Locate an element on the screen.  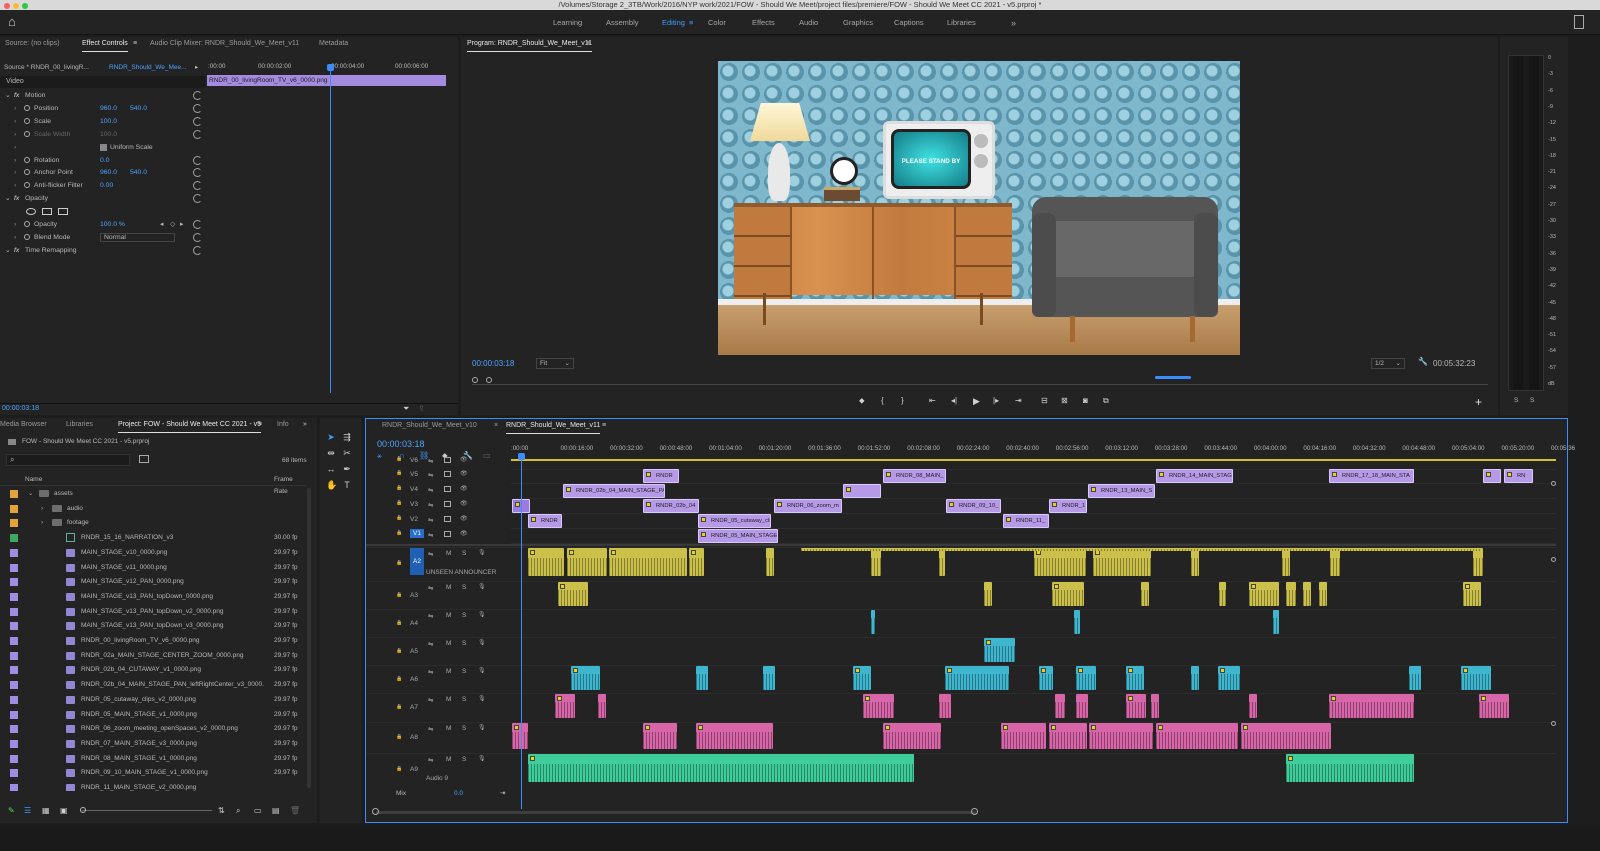
button-editor-icon: + is located at coordinates (1478, 402).